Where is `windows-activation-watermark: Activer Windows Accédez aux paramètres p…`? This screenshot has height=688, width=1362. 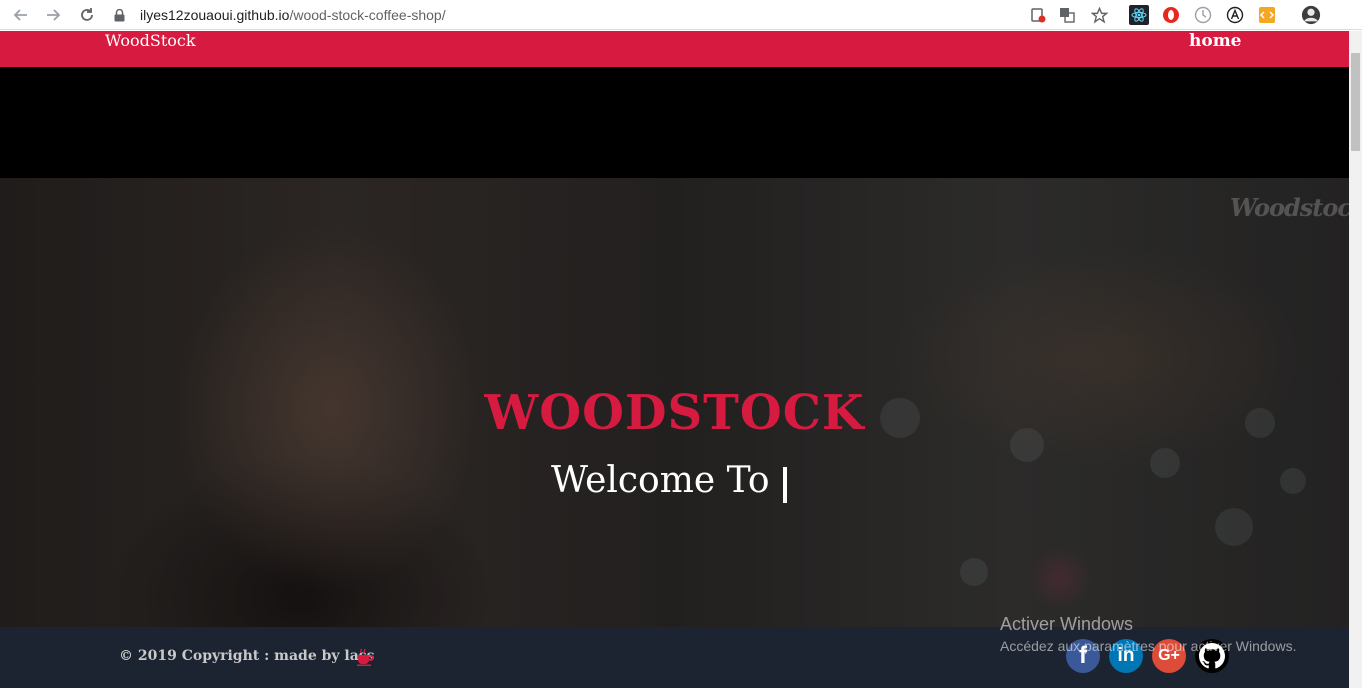
windows-activation-watermark: Activer Windows Accédez aux paramètres p… is located at coordinates (1148, 634).